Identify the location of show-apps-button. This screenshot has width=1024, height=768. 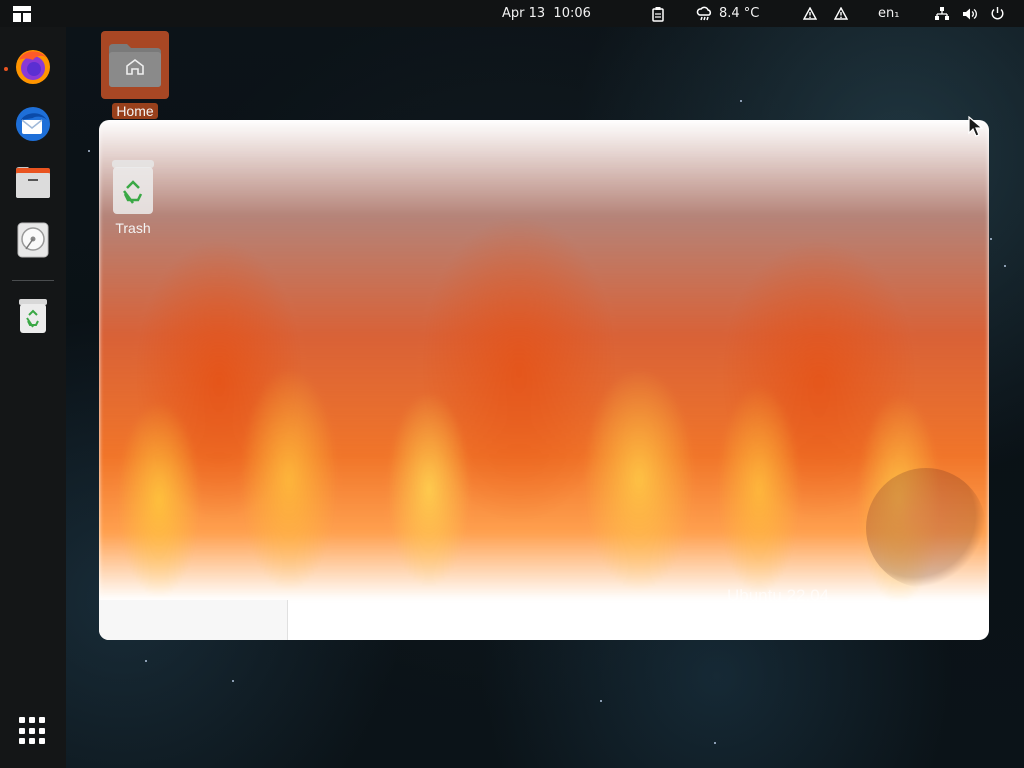
(33, 731).